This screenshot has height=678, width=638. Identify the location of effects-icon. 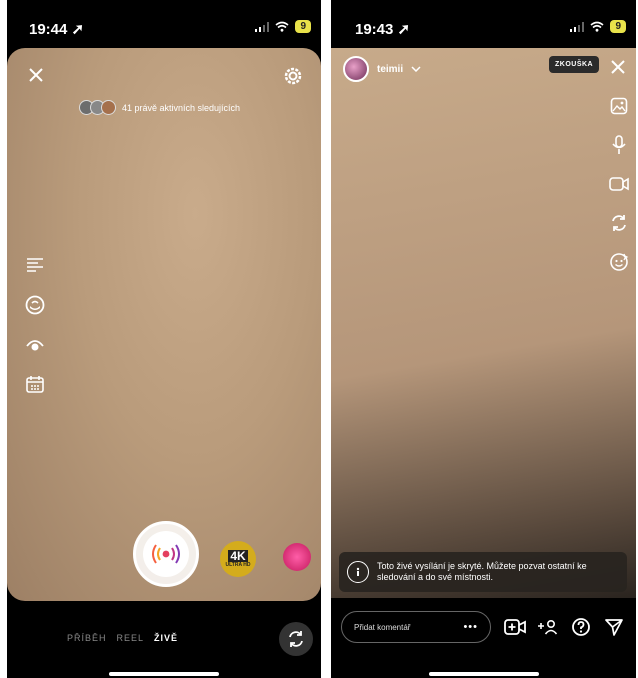
(619, 262).